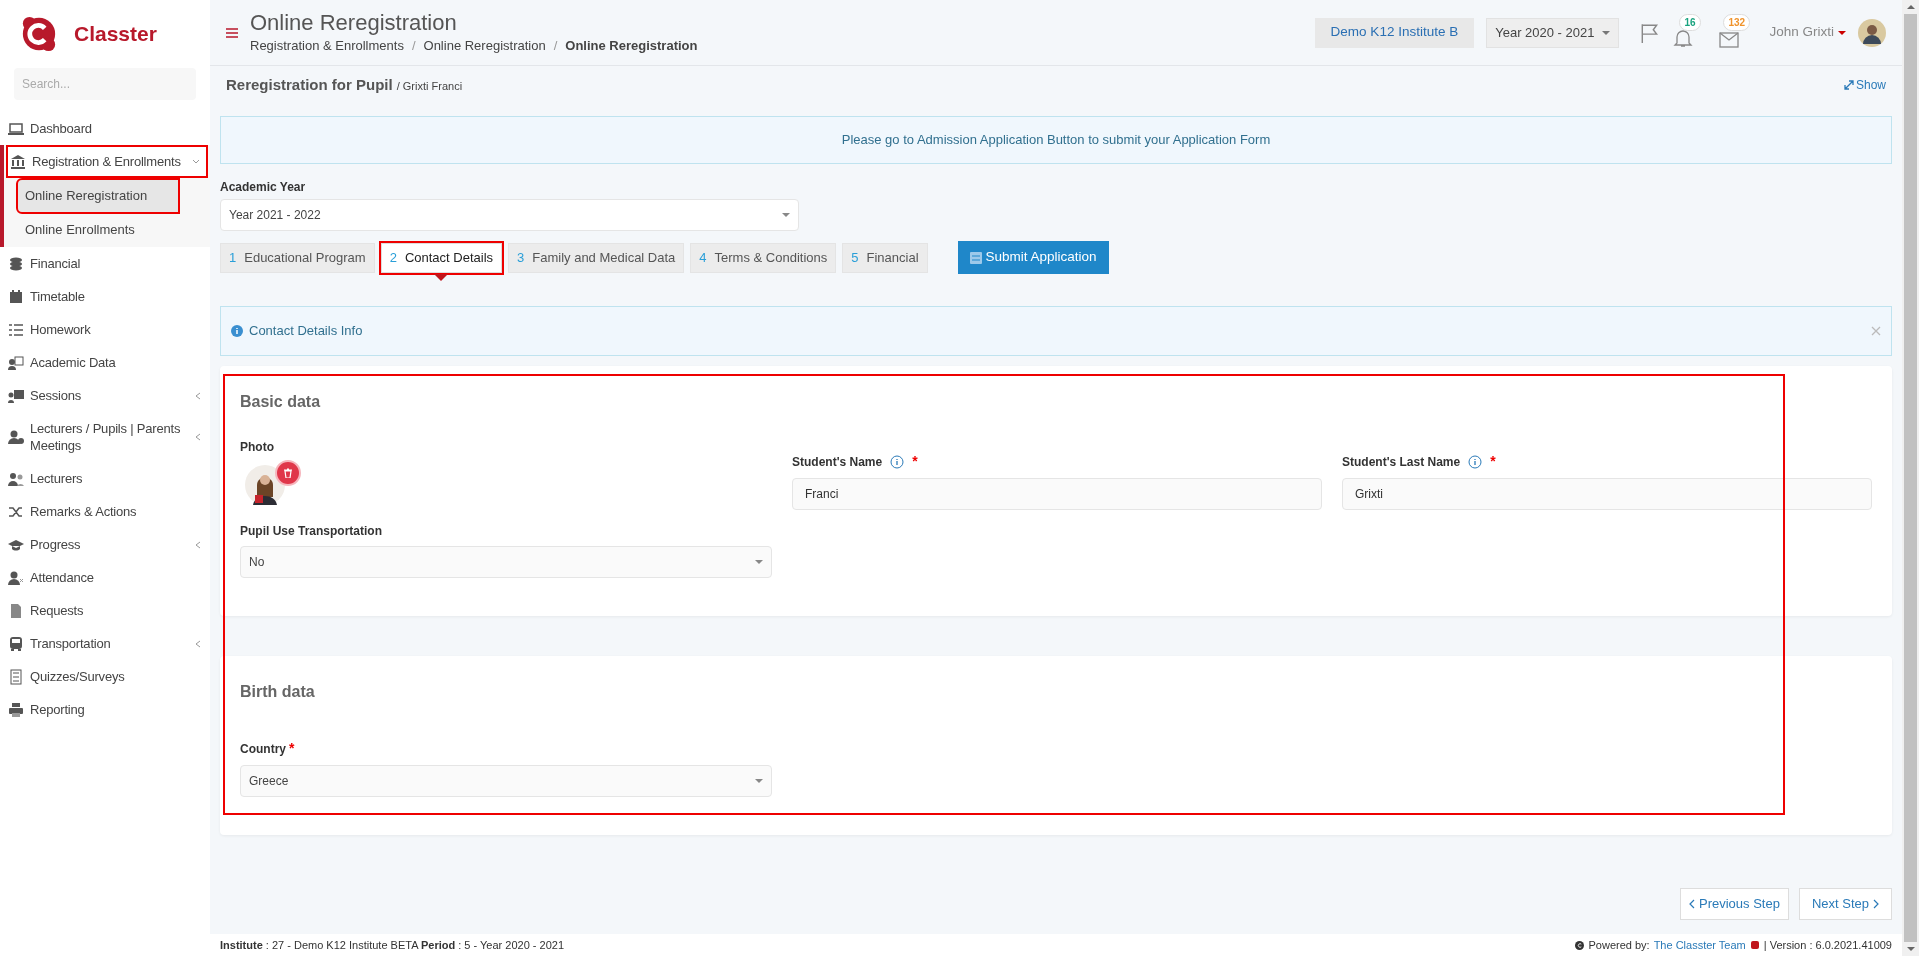 The height and width of the screenshot is (956, 1919). What do you see at coordinates (16, 437) in the screenshot?
I see `user-clock-icon` at bounding box center [16, 437].